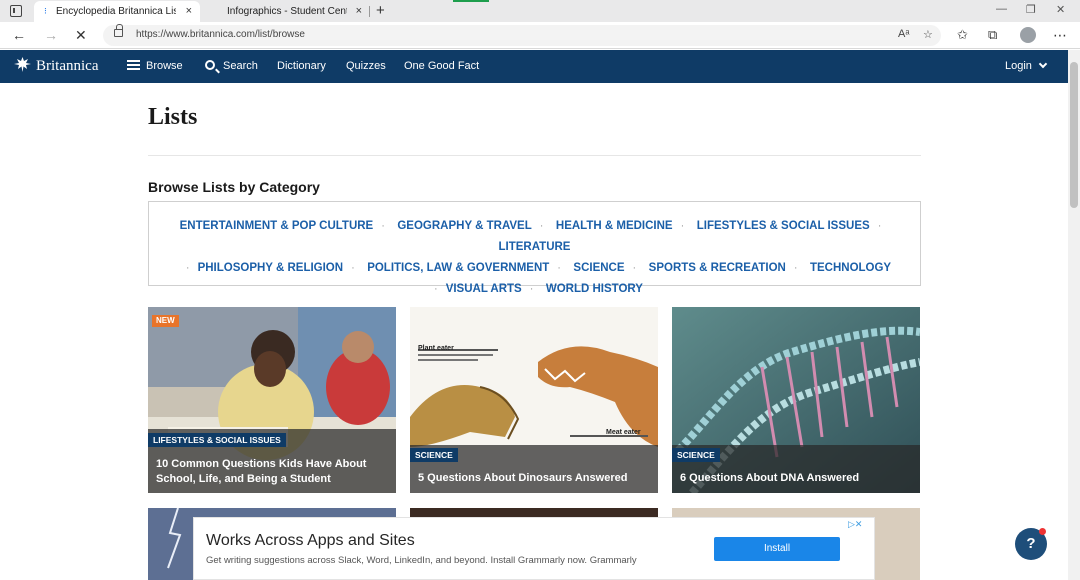 This screenshot has width=1080, height=580. Describe the element at coordinates (623, 432) in the screenshot. I see `dinosaur-caption-meat: Meat eater` at that location.